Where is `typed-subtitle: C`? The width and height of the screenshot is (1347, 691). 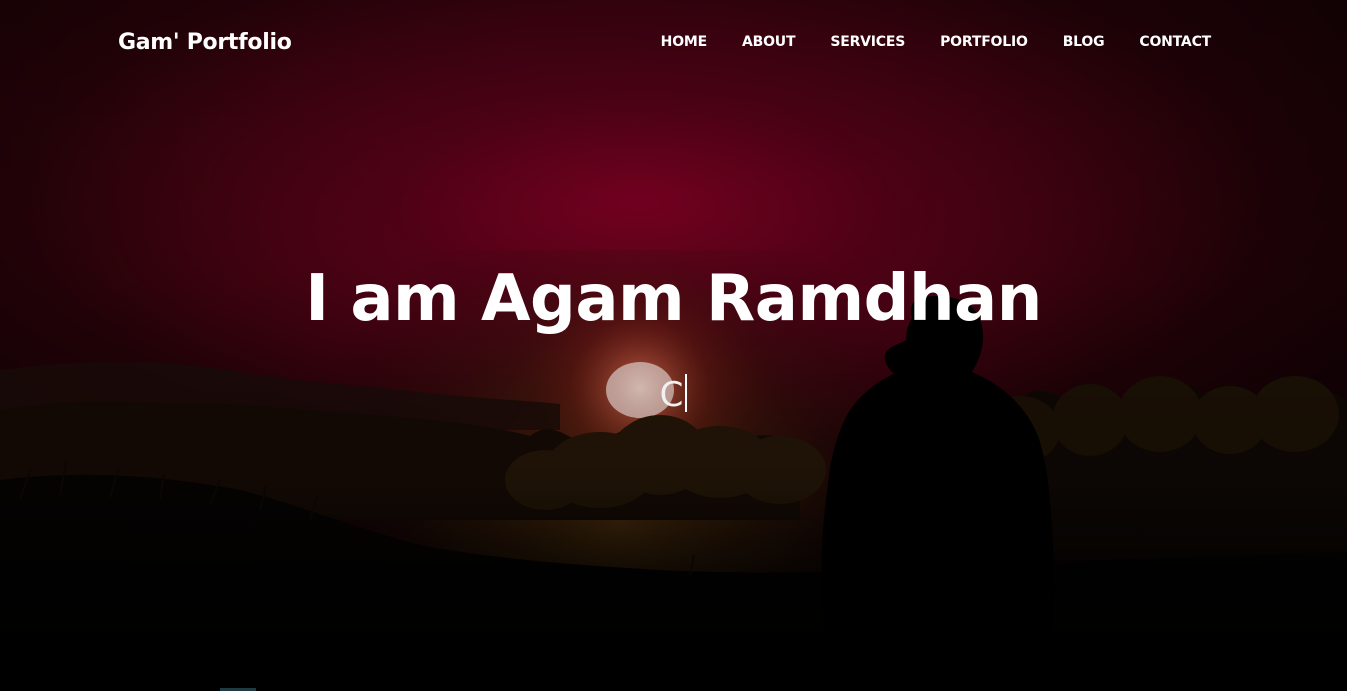 typed-subtitle: C is located at coordinates (673, 395).